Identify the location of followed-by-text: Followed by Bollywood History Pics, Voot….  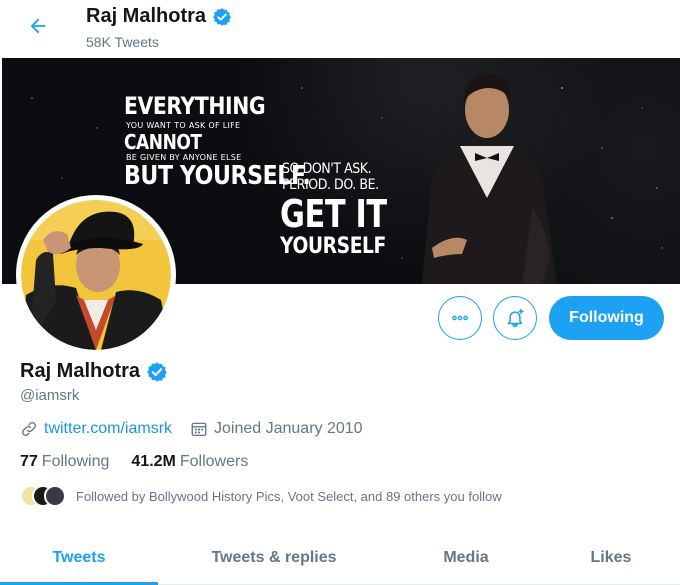
(289, 496).